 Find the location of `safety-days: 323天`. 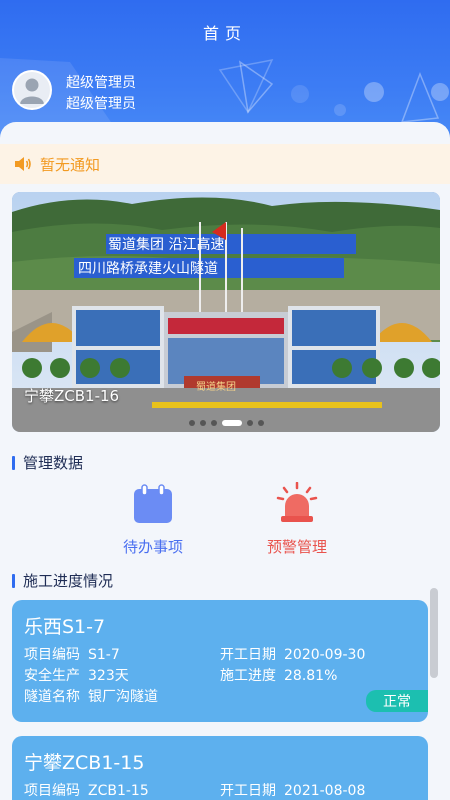

safety-days: 323天 is located at coordinates (108, 676).